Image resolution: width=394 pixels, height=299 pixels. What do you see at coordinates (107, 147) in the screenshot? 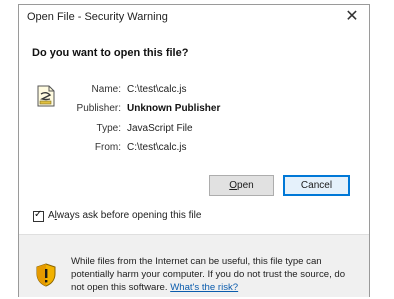
I see `from-label: From:` at bounding box center [107, 147].